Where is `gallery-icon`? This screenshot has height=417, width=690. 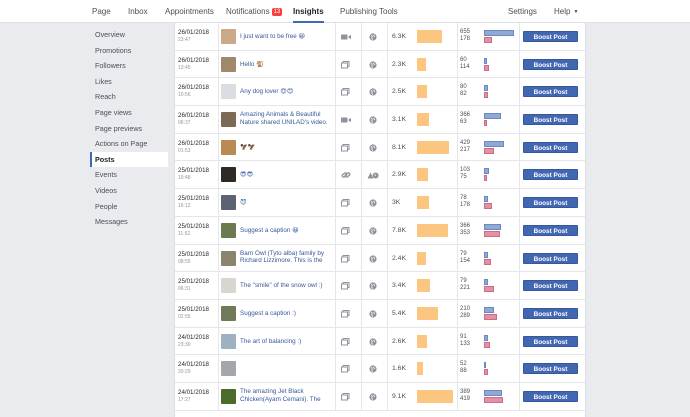
gallery-icon is located at coordinates (346, 148).